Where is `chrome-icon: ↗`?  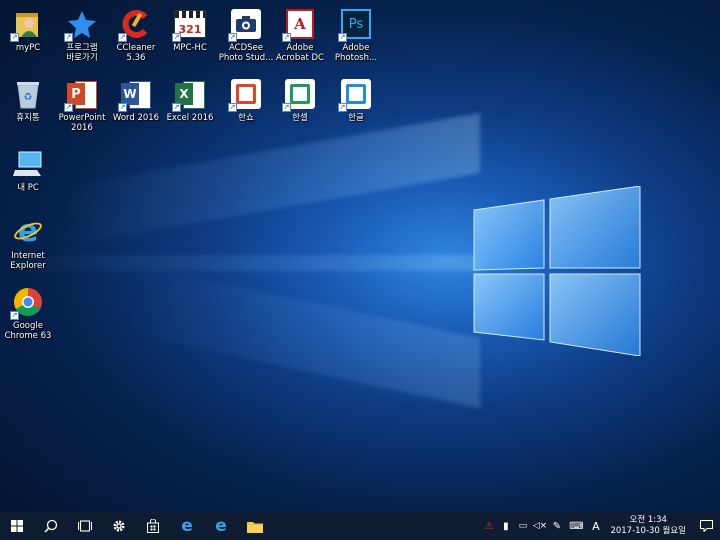
chrome-icon: ↗ is located at coordinates (27, 303).